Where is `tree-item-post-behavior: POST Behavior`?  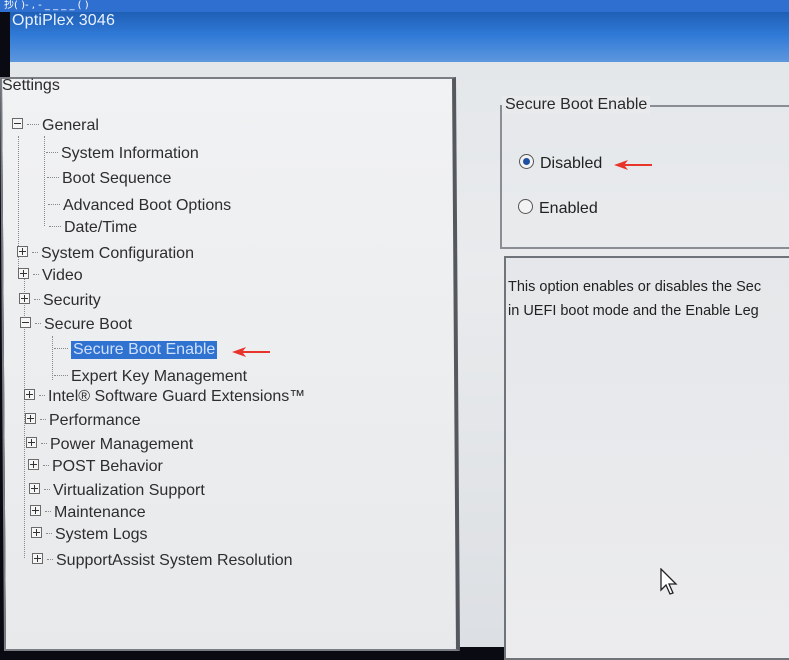
tree-item-post-behavior: POST Behavior is located at coordinates (95, 467).